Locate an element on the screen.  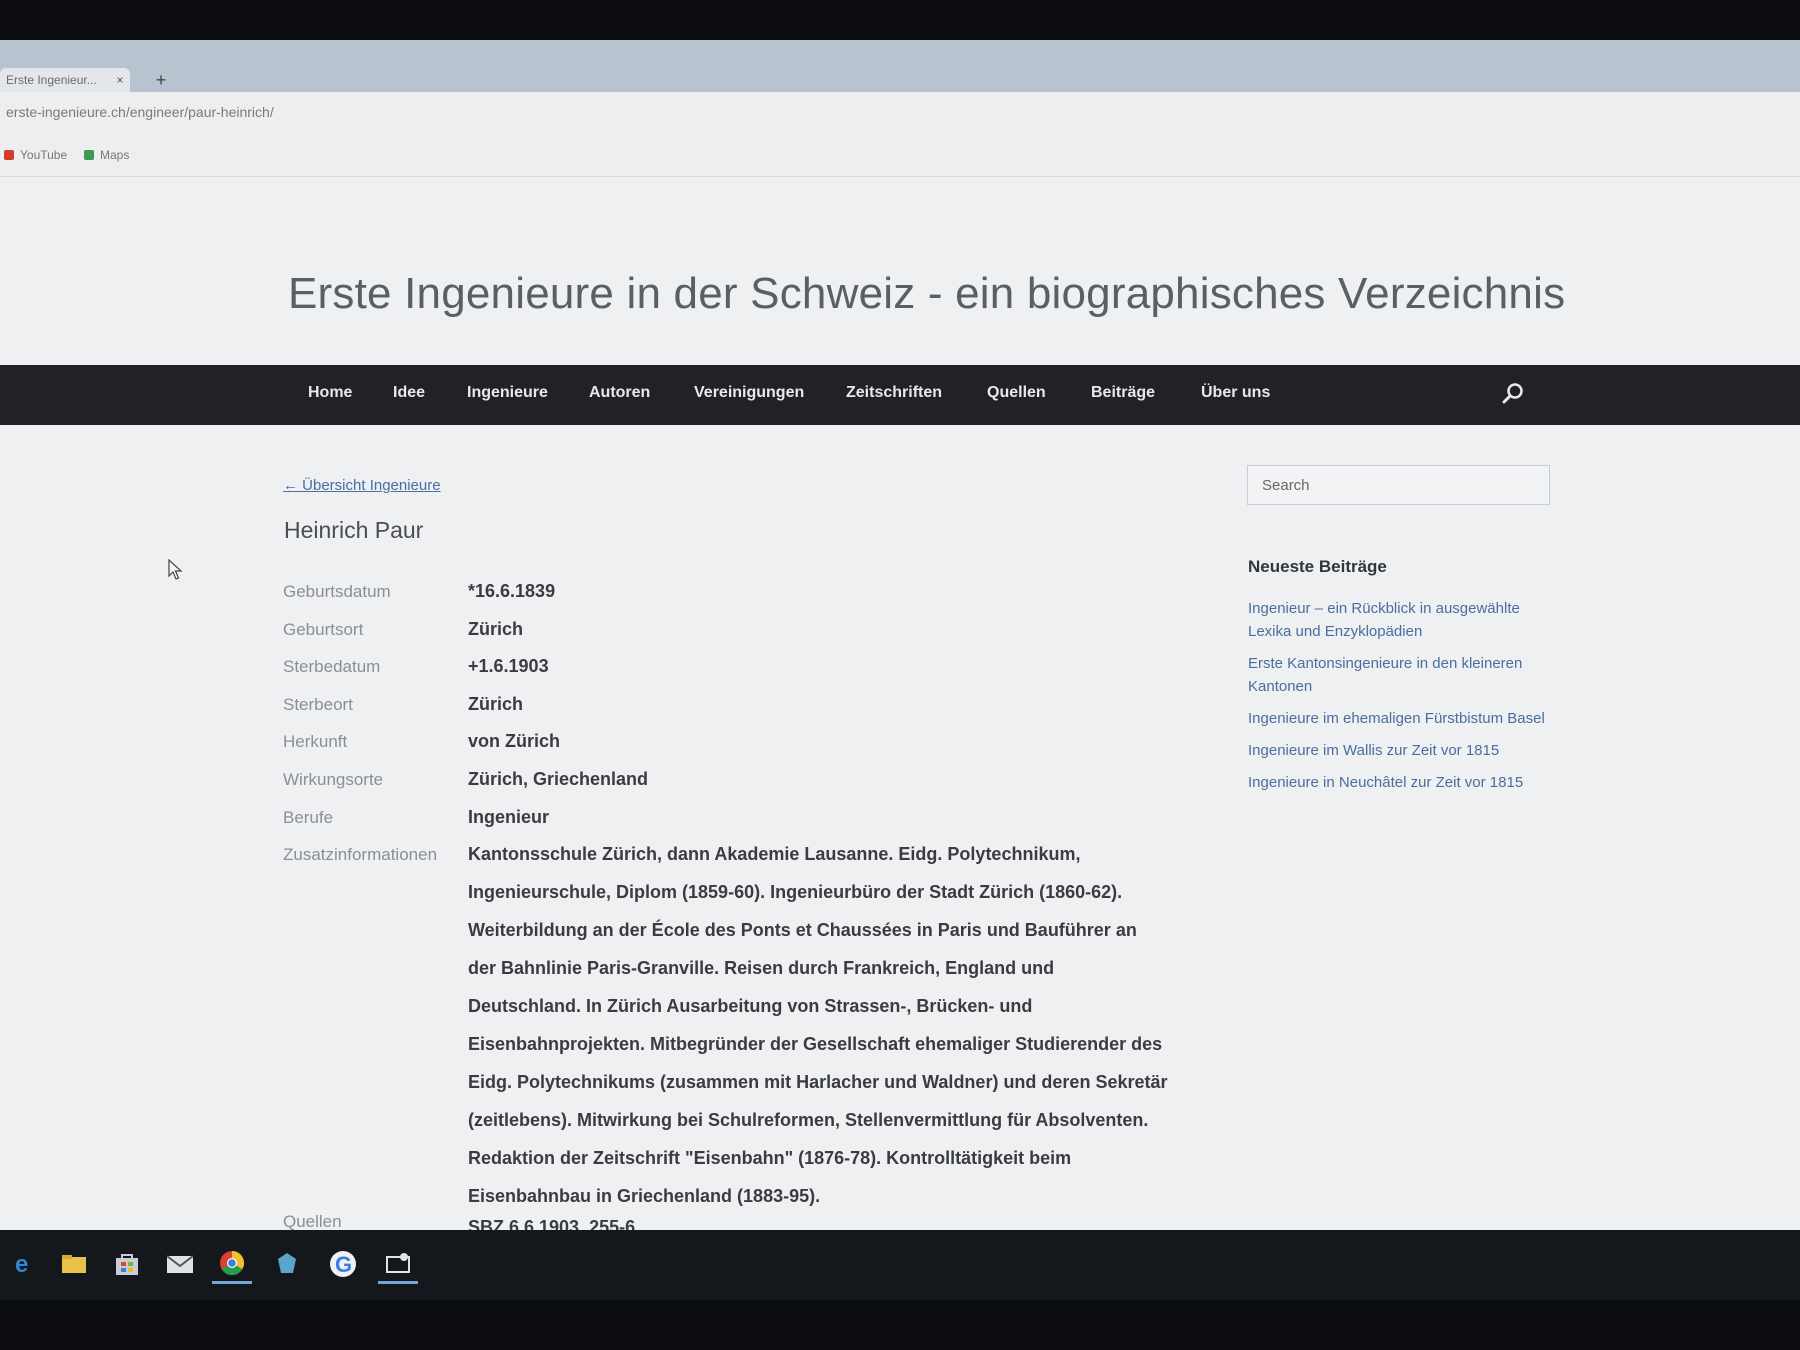
store-icon is located at coordinates (127, 1264).